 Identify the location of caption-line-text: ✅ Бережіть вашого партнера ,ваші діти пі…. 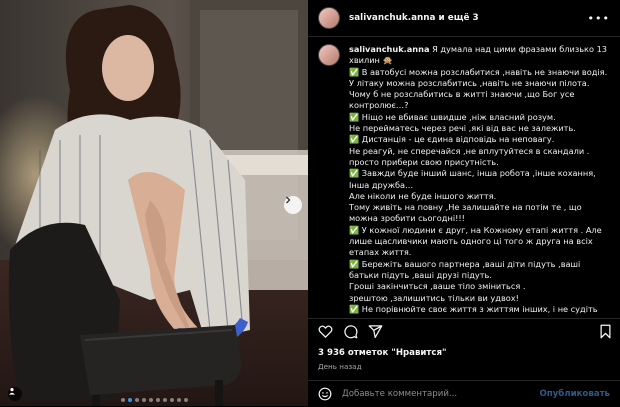
(465, 269).